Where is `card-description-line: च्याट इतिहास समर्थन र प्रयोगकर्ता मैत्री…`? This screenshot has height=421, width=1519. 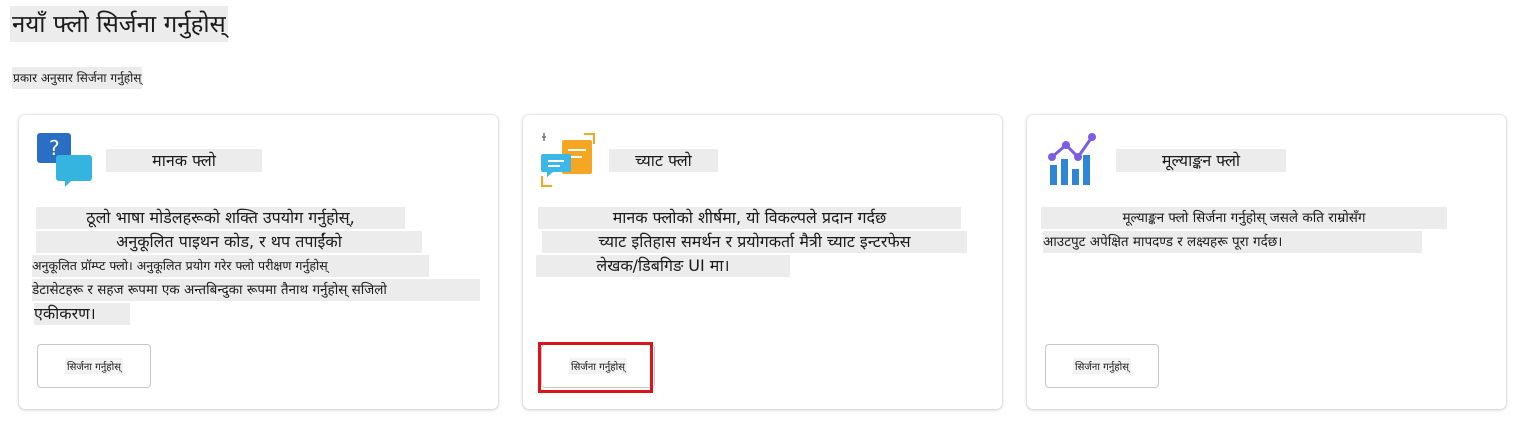 card-description-line: च्याट इतिहास समर्थन र प्रयोगकर्ता मैत्री… is located at coordinates (754, 242).